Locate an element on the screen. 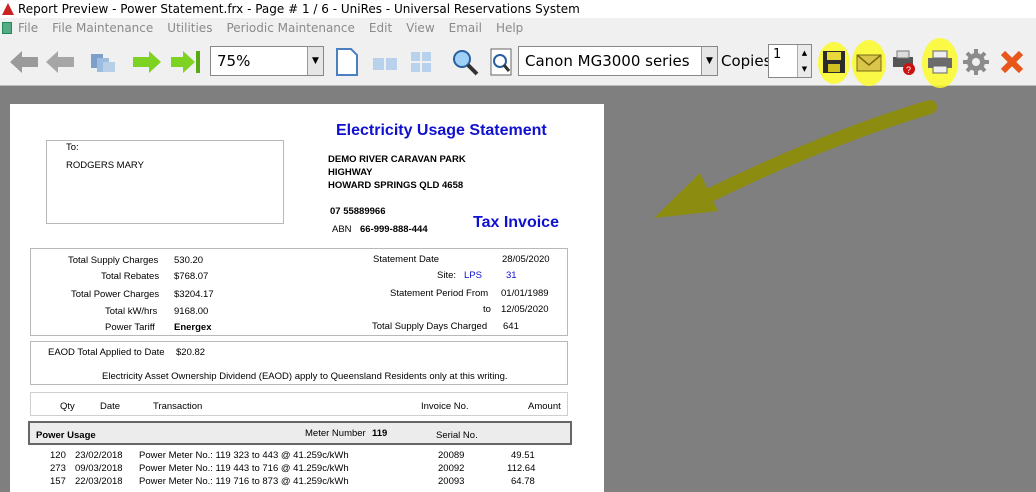 The image size is (1036, 492). col-invoice: Invoice No. is located at coordinates (445, 406).